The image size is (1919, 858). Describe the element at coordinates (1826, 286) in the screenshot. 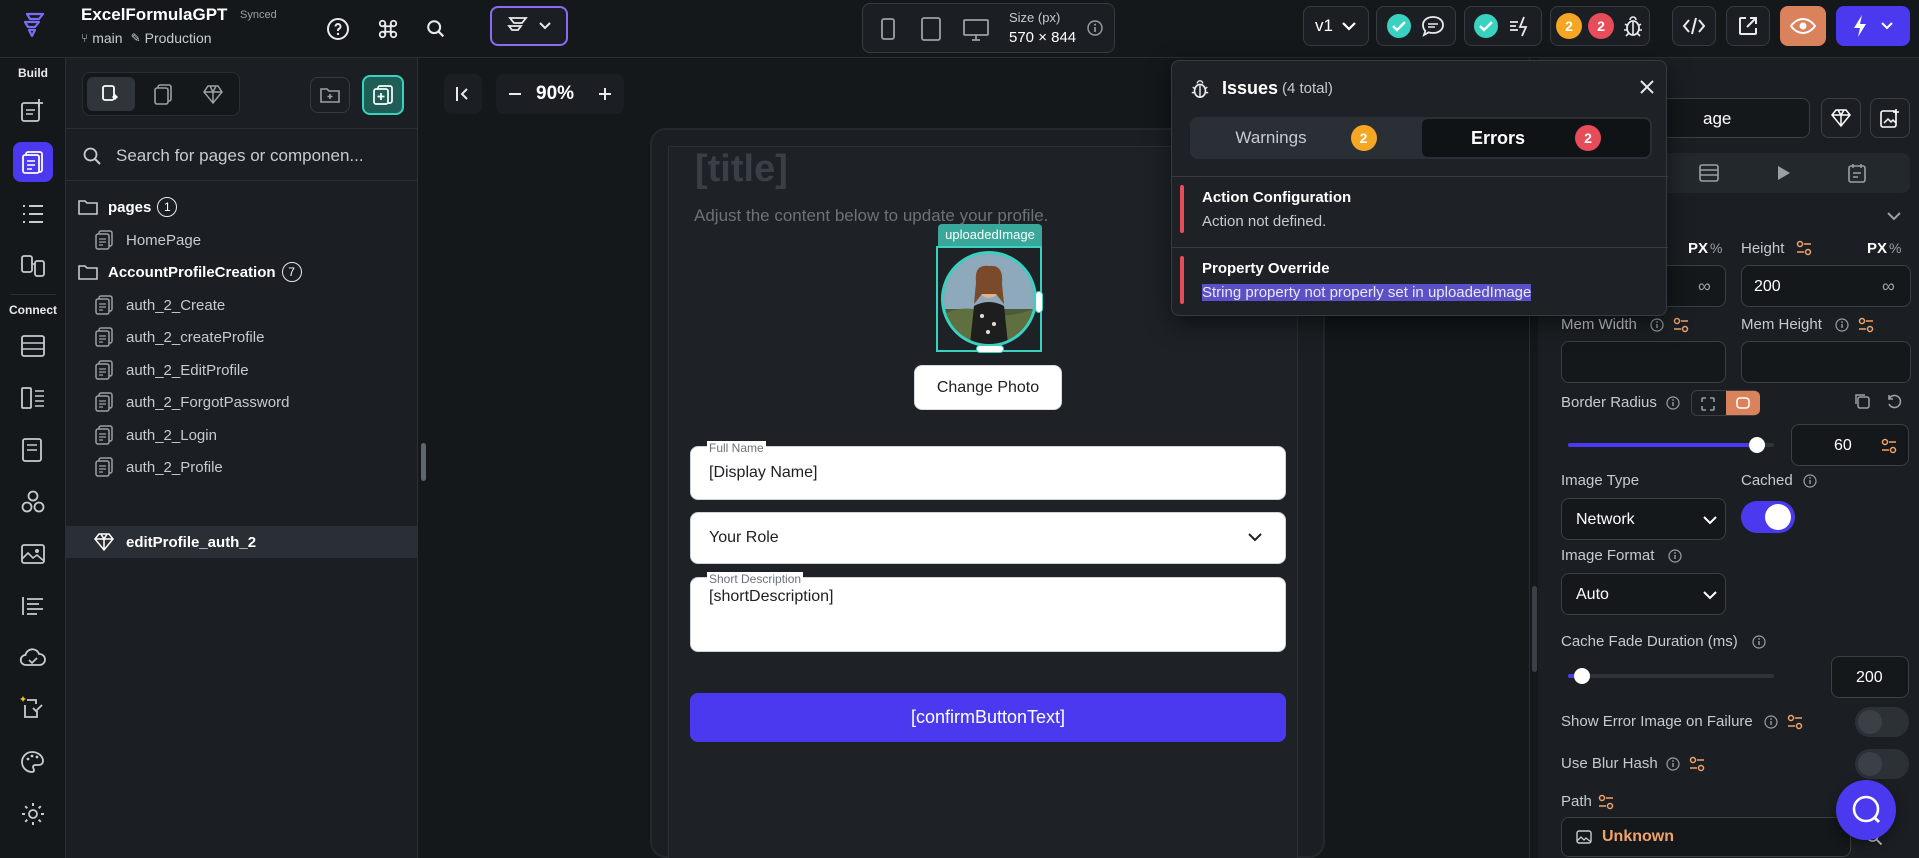

I see `height-input: 200 ∞` at that location.